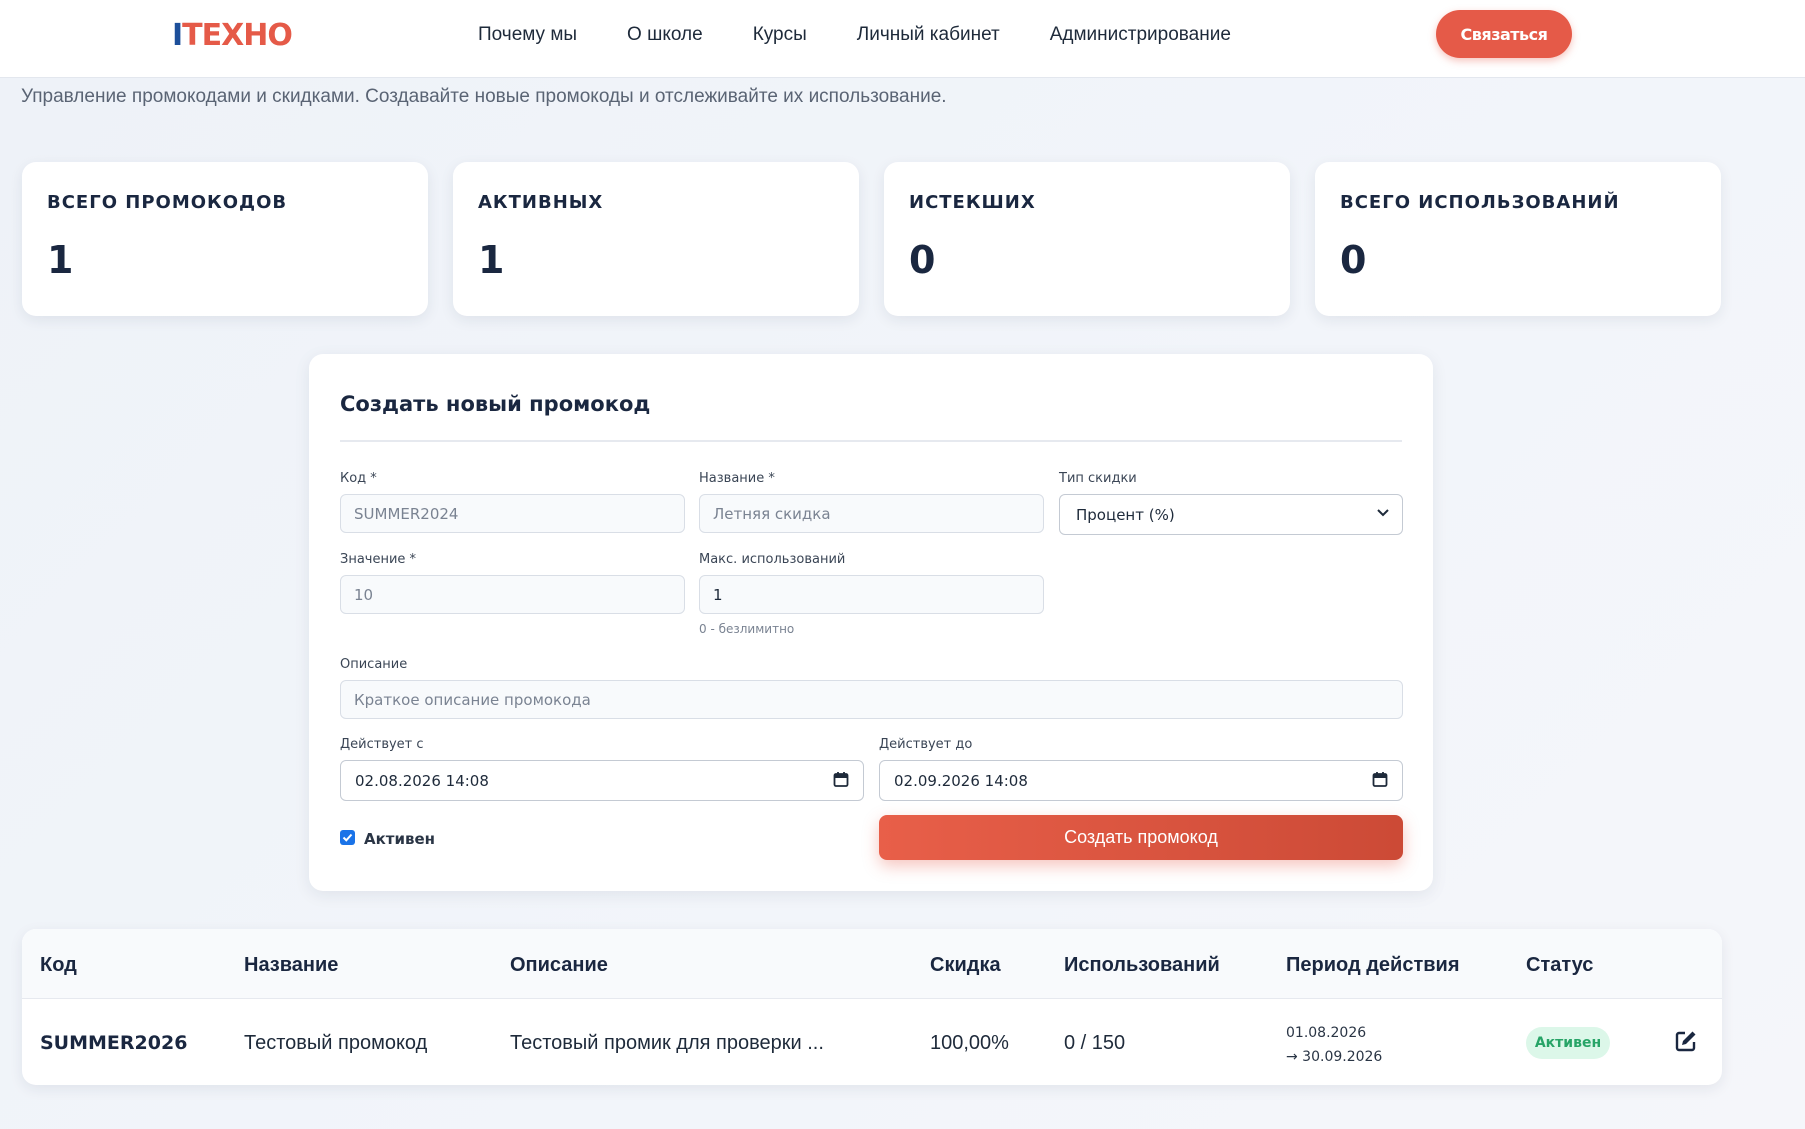 The height and width of the screenshot is (1129, 1805). I want to click on logo-text: ТЕХНО, so click(237, 35).